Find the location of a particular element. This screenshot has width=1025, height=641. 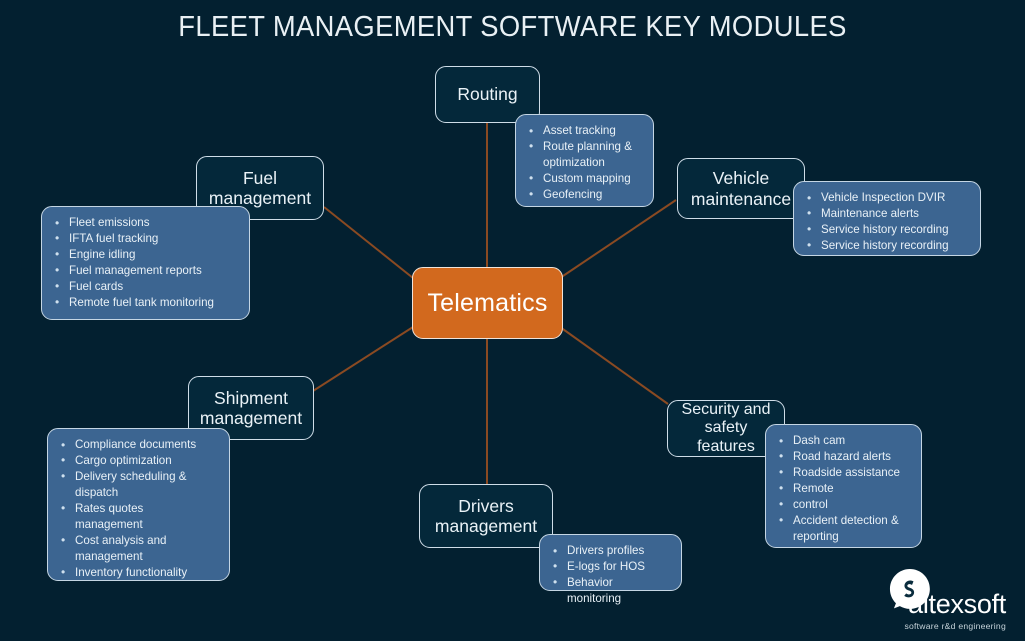

feature-item: Delivery scheduling & dispatch is located at coordinates (137, 484).